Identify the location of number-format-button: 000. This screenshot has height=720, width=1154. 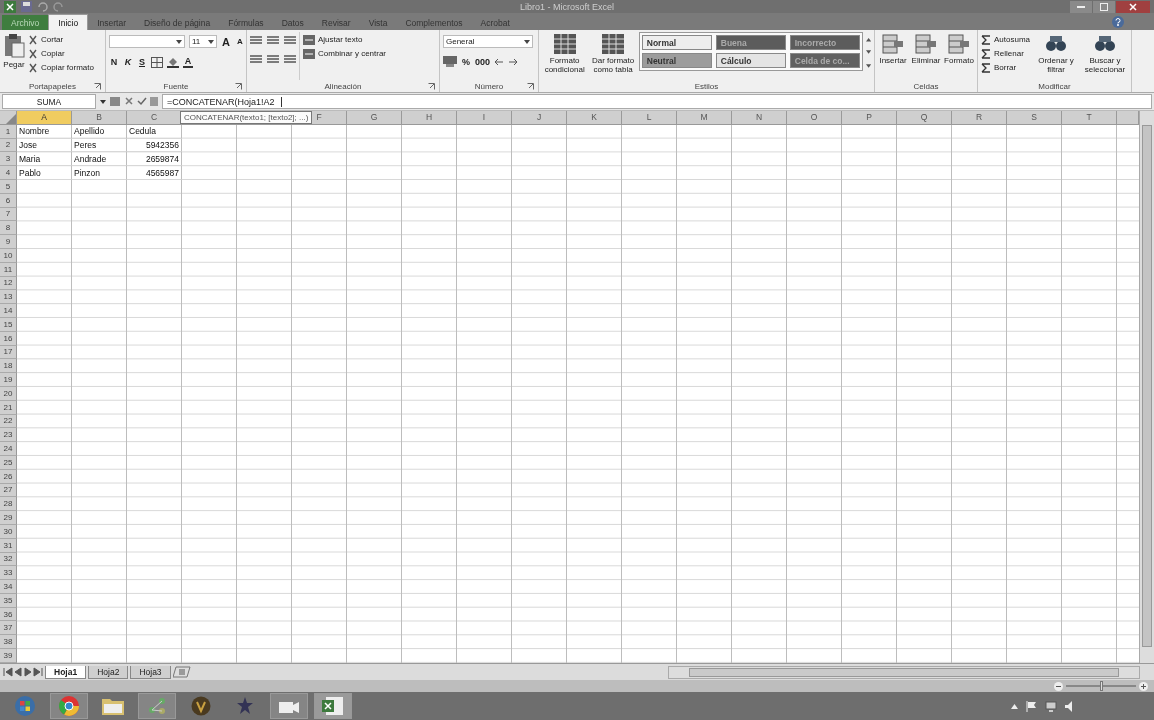
(483, 61).